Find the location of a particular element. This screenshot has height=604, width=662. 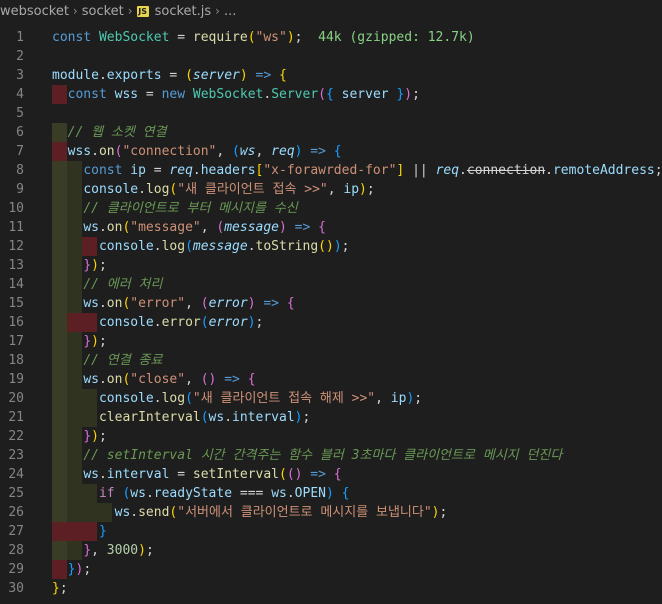

code-line: 27 } is located at coordinates (331, 531).